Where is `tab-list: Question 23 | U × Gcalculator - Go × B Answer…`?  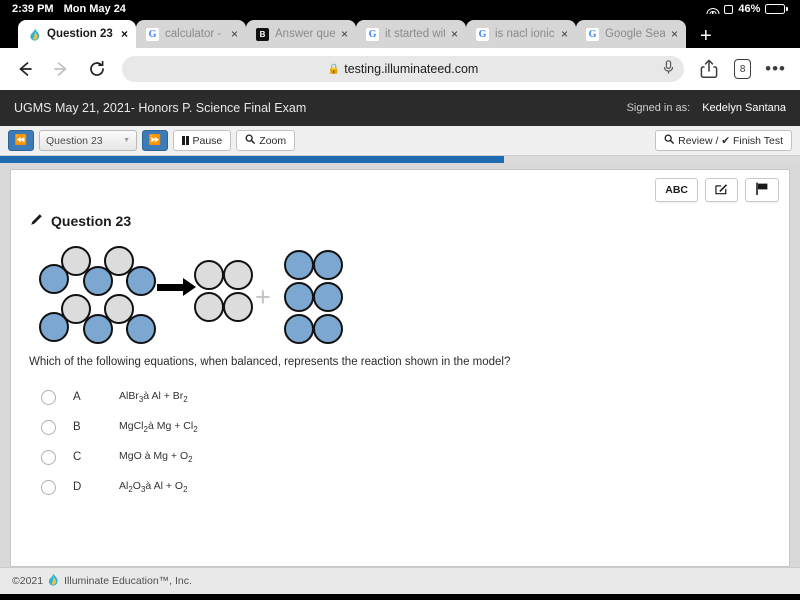 tab-list: Question 23 | U × Gcalculator - Go × B Answer… is located at coordinates (352, 34).